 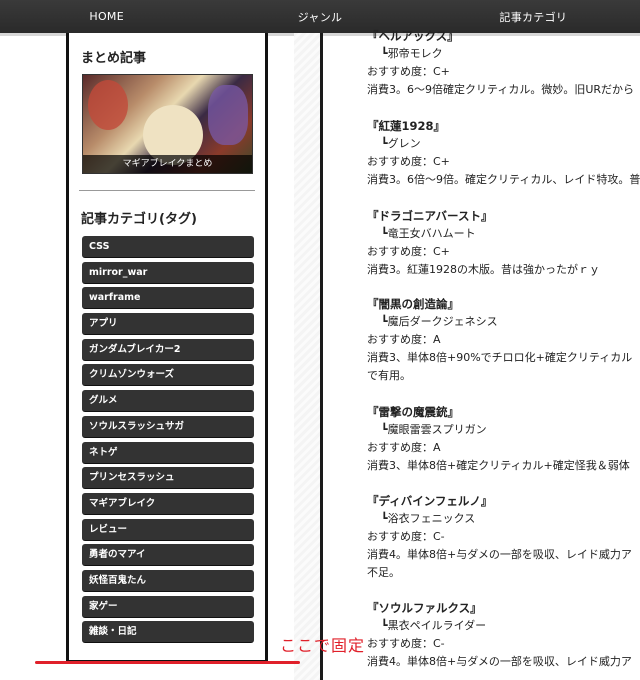 What do you see at coordinates (401, 143) in the screenshot?
I see `entry-character: ┗グレン` at bounding box center [401, 143].